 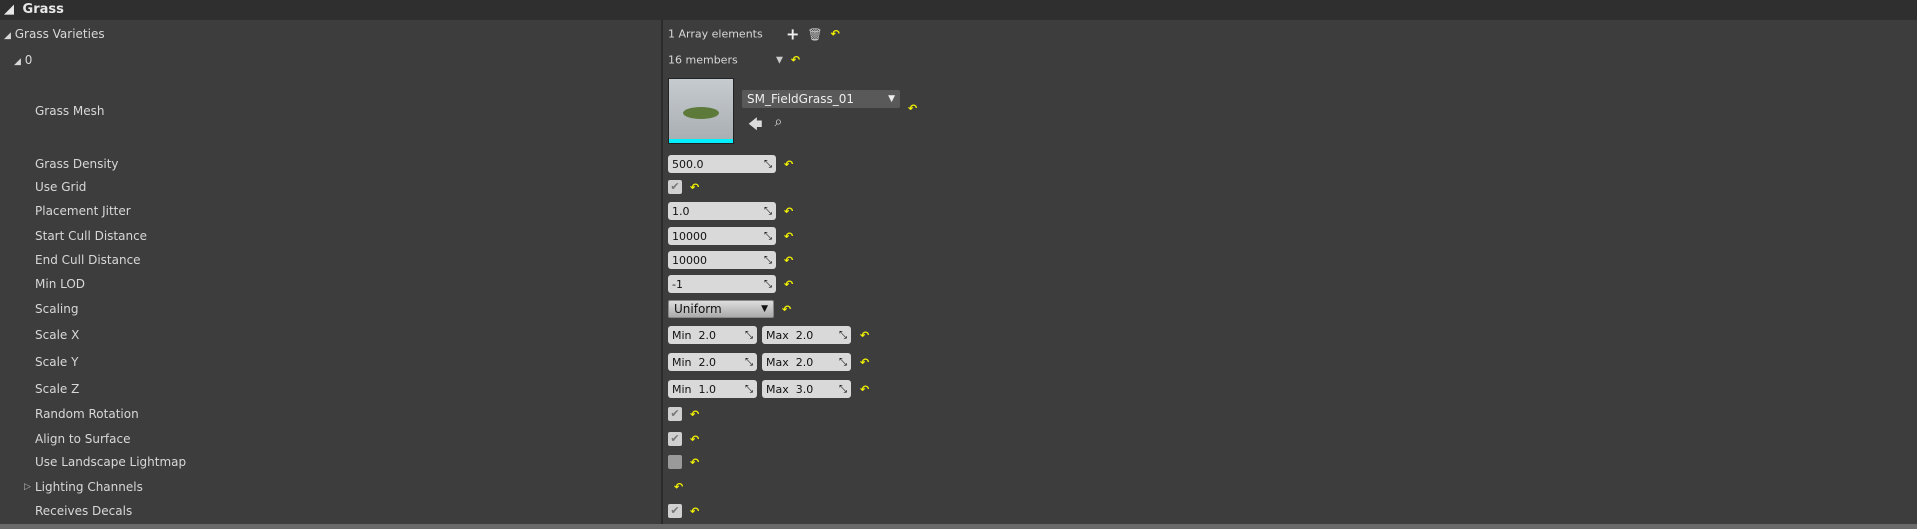 I want to click on scale-y-max-input: Max 2.0 ⤡, so click(x=806, y=362).